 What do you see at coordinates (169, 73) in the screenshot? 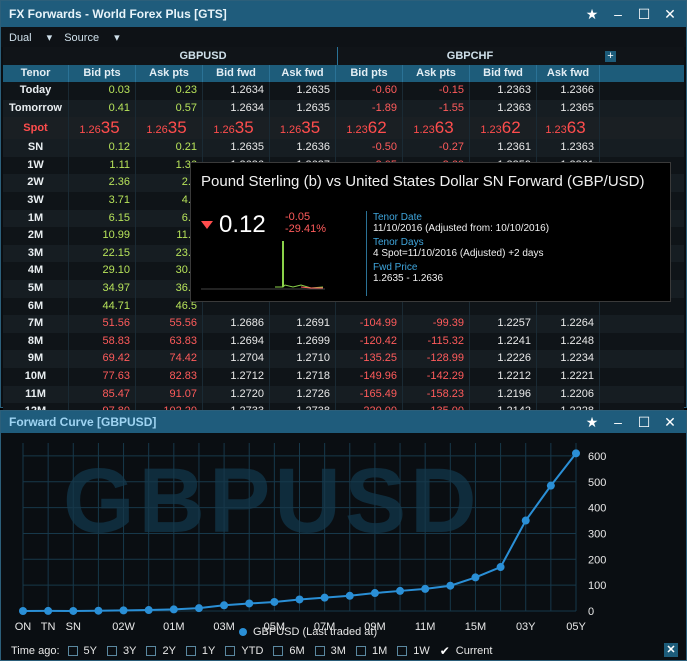
I see `column-header: Ask pts` at bounding box center [169, 73].